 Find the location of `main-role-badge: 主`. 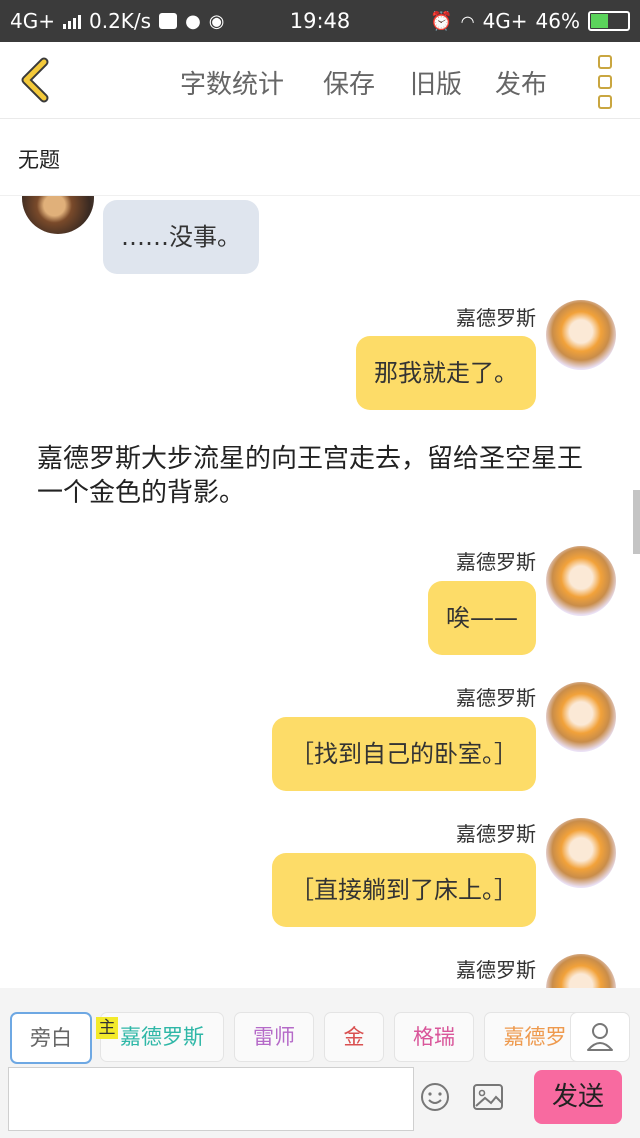

main-role-badge: 主 is located at coordinates (107, 1028).